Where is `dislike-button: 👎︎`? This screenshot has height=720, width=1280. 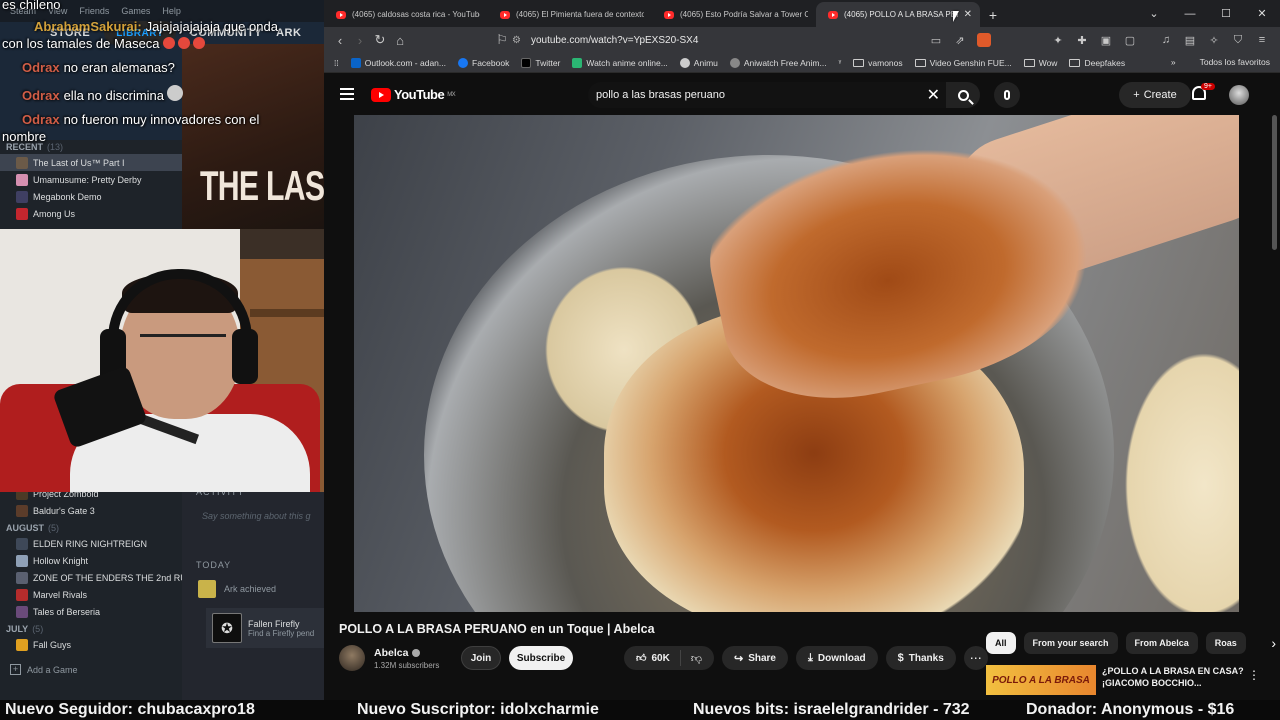
dislike-button: 👎︎ is located at coordinates (697, 658).